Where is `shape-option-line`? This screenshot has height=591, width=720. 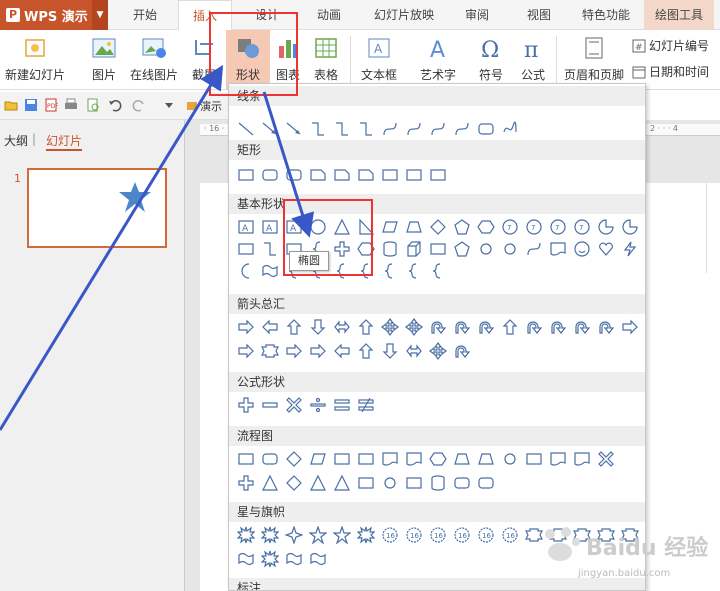 shape-option-line is located at coordinates (246, 129).